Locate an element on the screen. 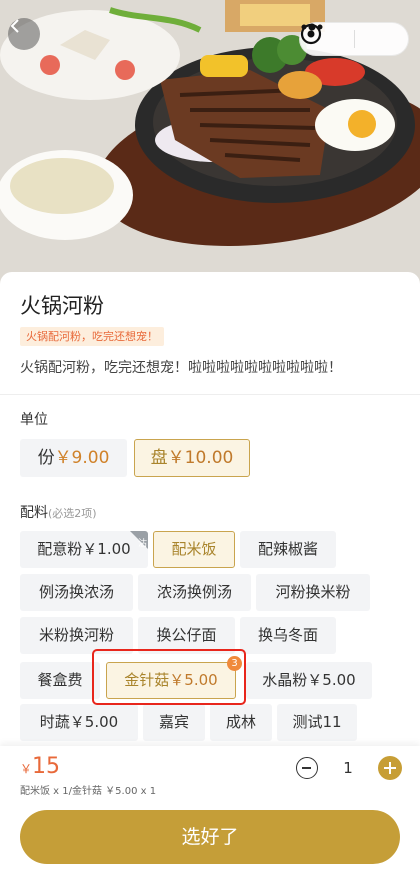  unit-option-portion: 份￥9.00 is located at coordinates (73, 458).